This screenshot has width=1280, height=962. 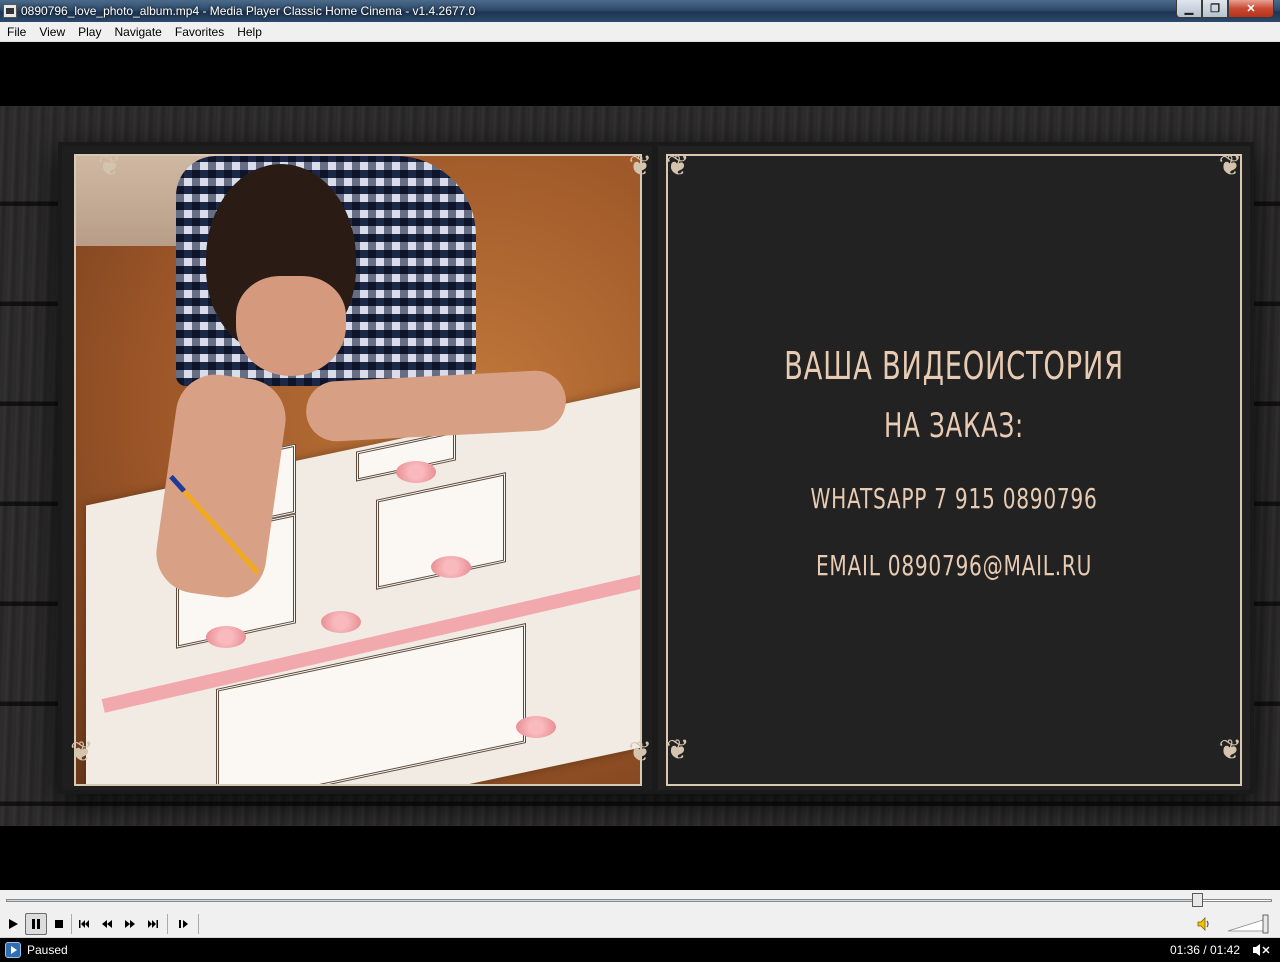 What do you see at coordinates (602, 900) in the screenshot?
I see `seek-progress` at bounding box center [602, 900].